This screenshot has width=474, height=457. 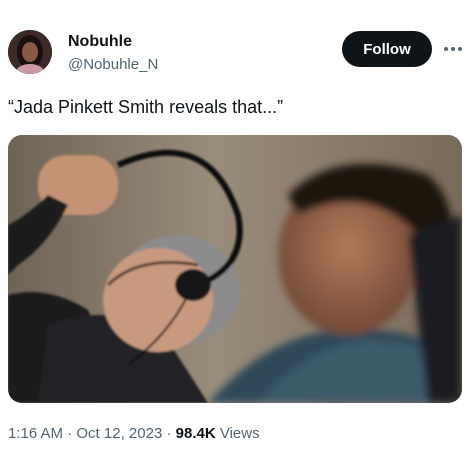 What do you see at coordinates (387, 49) in the screenshot?
I see `follow-button: Follow` at bounding box center [387, 49].